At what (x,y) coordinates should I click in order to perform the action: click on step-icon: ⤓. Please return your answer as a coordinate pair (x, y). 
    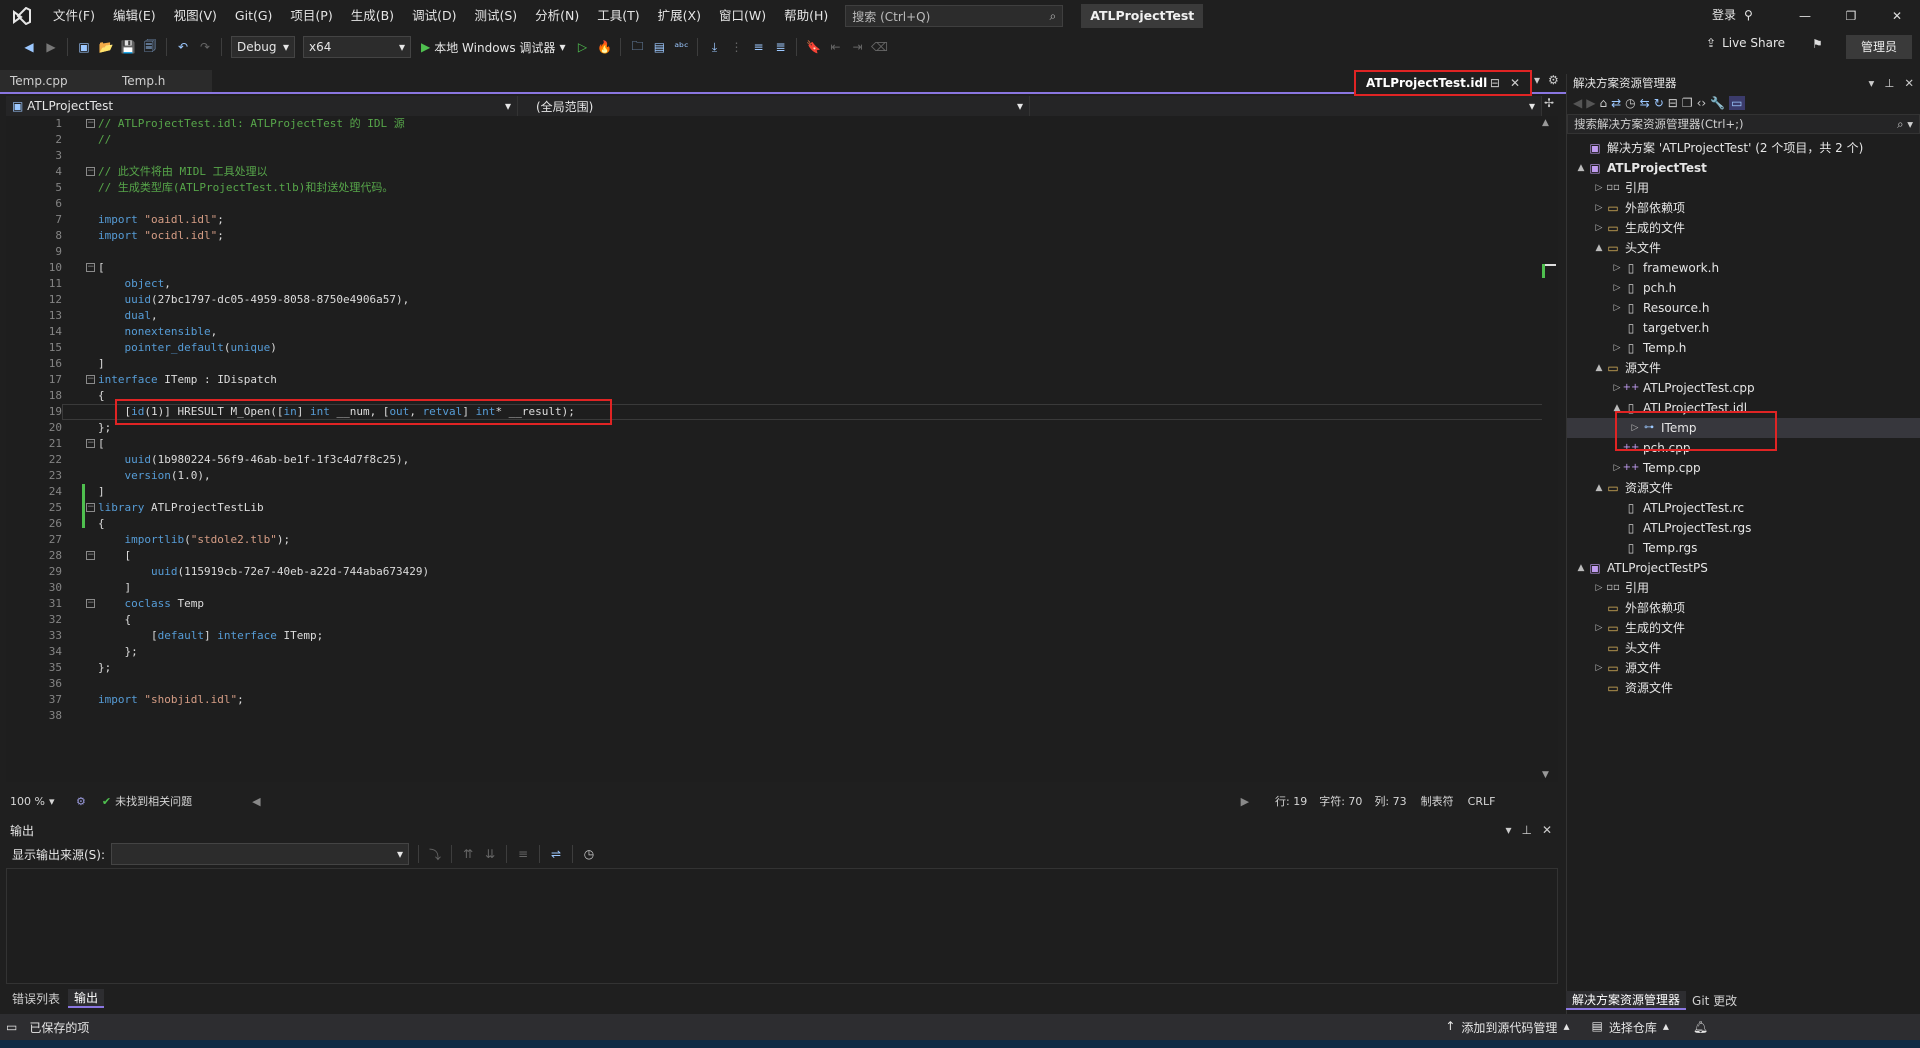
    Looking at the image, I should click on (714, 47).